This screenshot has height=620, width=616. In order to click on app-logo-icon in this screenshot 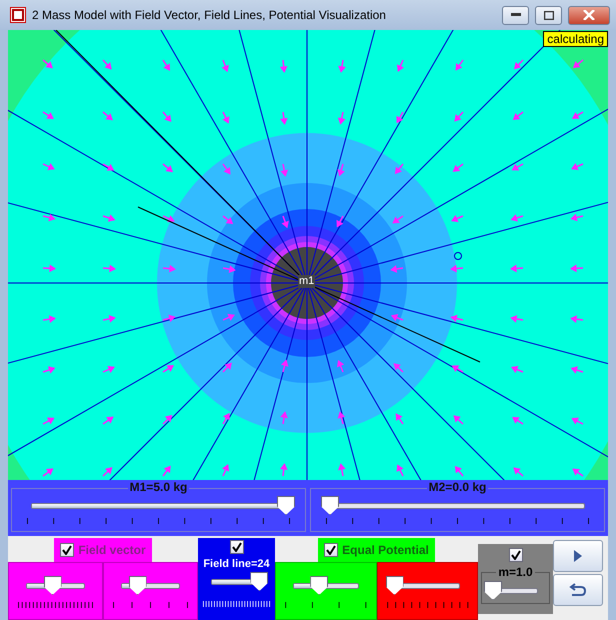, I will do `click(18, 15)`.